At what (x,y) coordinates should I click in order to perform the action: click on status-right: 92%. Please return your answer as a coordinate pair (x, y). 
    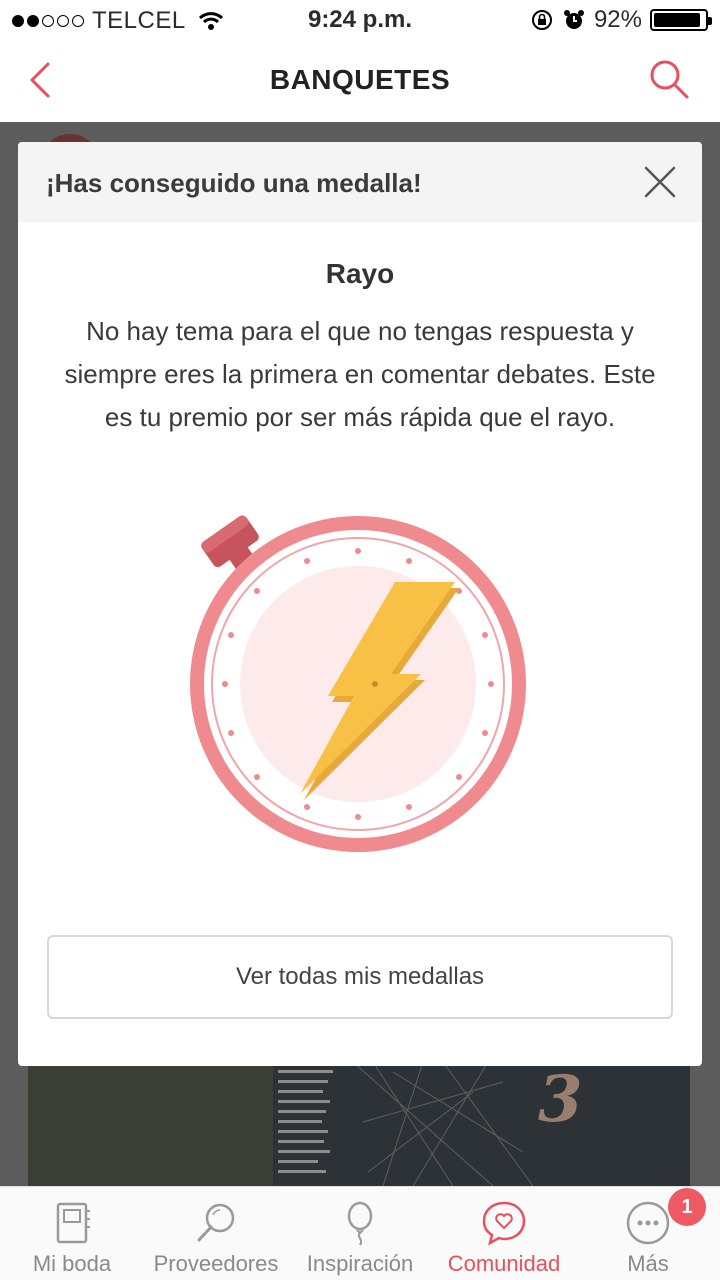
    Looking at the image, I should click on (621, 20).